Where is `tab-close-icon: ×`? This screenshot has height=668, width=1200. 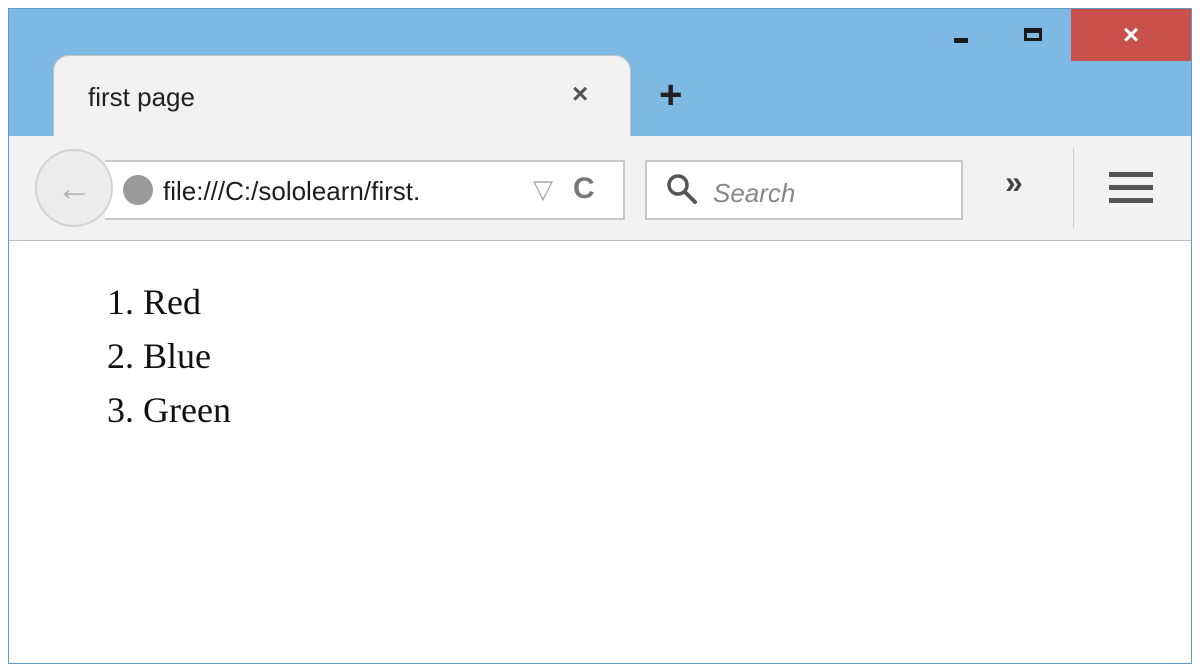 tab-close-icon: × is located at coordinates (580, 94).